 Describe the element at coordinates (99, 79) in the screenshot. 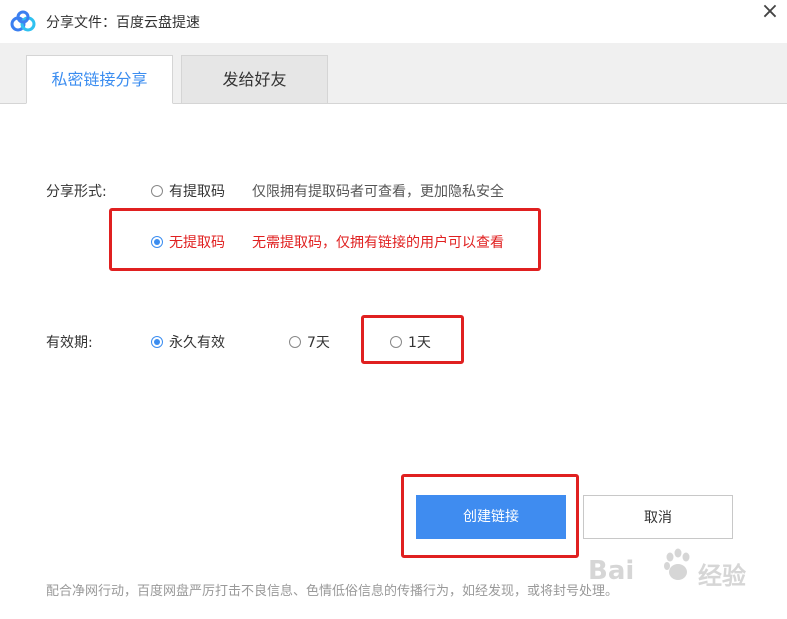

I see `tab-private-link: 私密链接分享` at that location.